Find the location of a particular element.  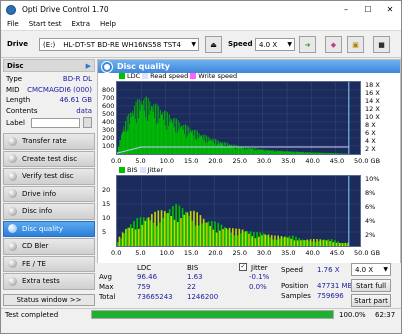

speed-arrow-button: ➜ is located at coordinates (307, 44).